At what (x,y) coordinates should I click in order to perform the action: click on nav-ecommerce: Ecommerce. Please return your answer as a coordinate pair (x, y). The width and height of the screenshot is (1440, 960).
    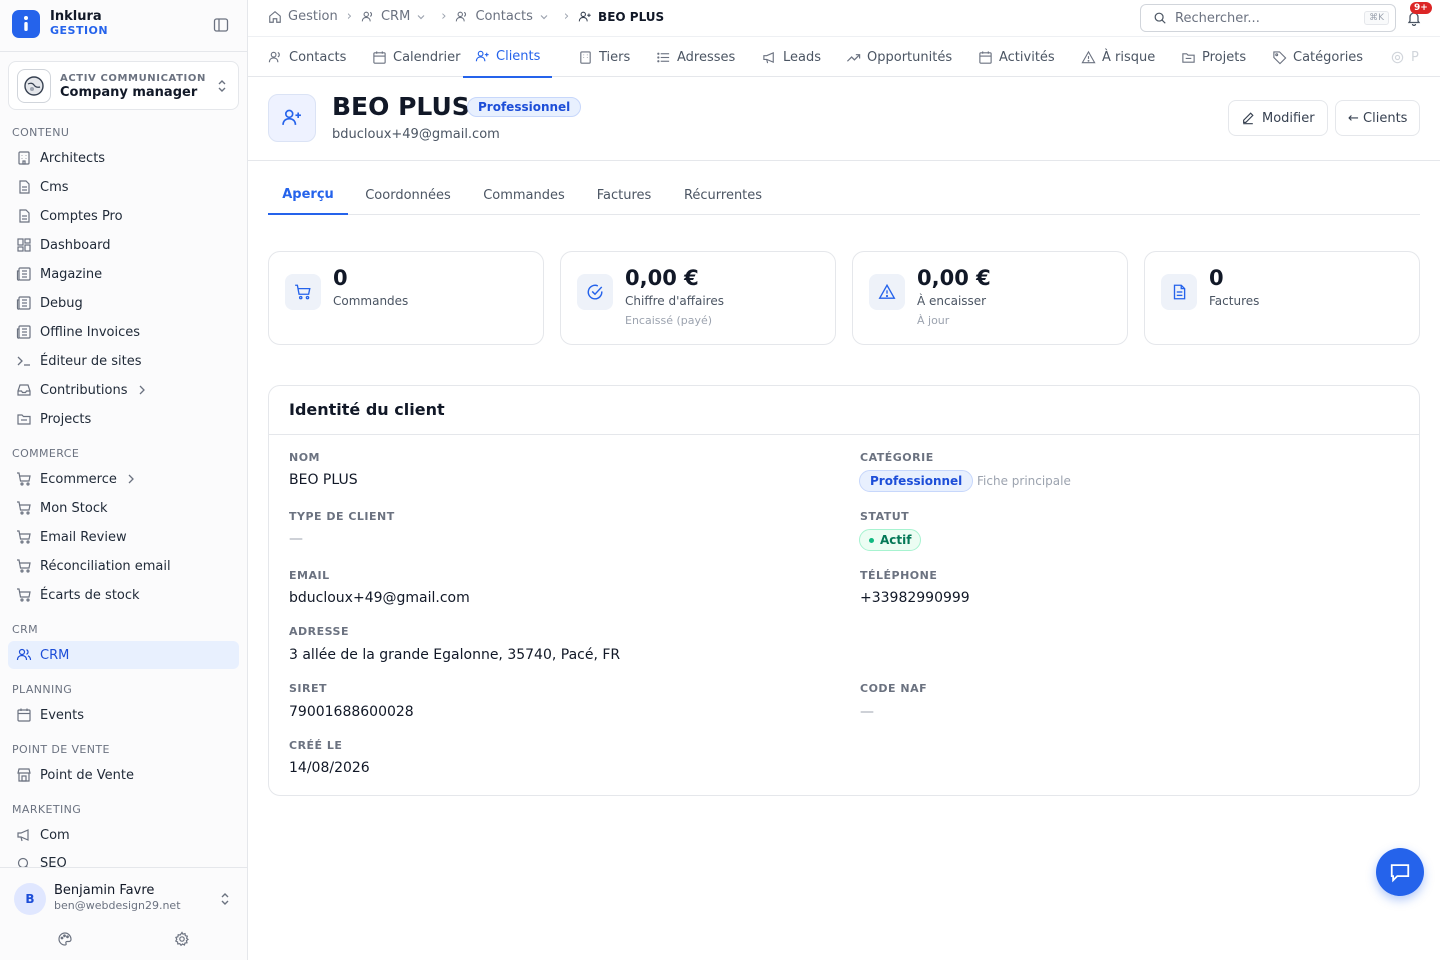
    Looking at the image, I should click on (123, 479).